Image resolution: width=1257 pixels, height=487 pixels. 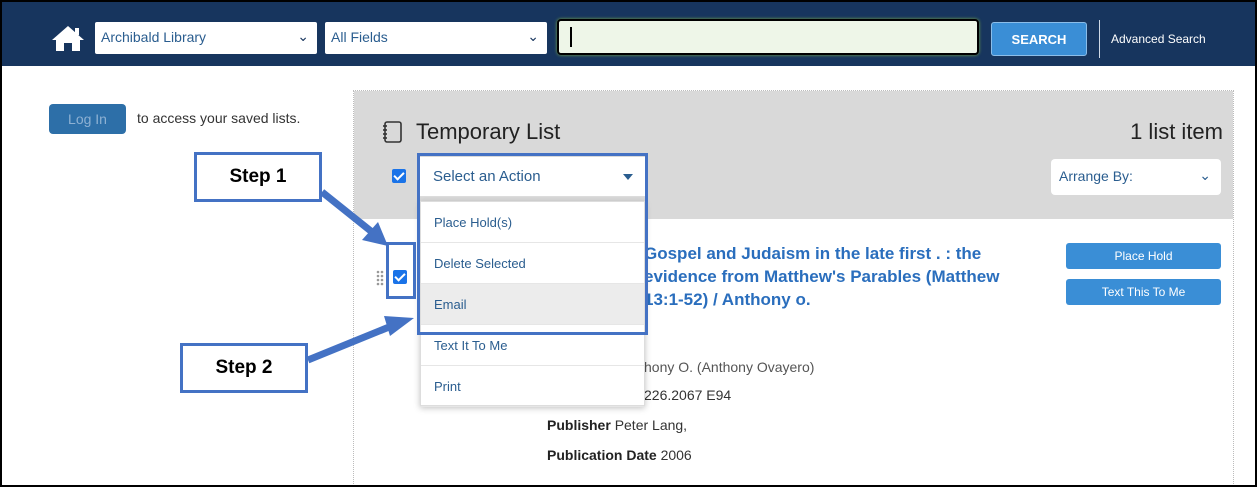 I want to click on search-button: SEARCH, so click(x=1039, y=39).